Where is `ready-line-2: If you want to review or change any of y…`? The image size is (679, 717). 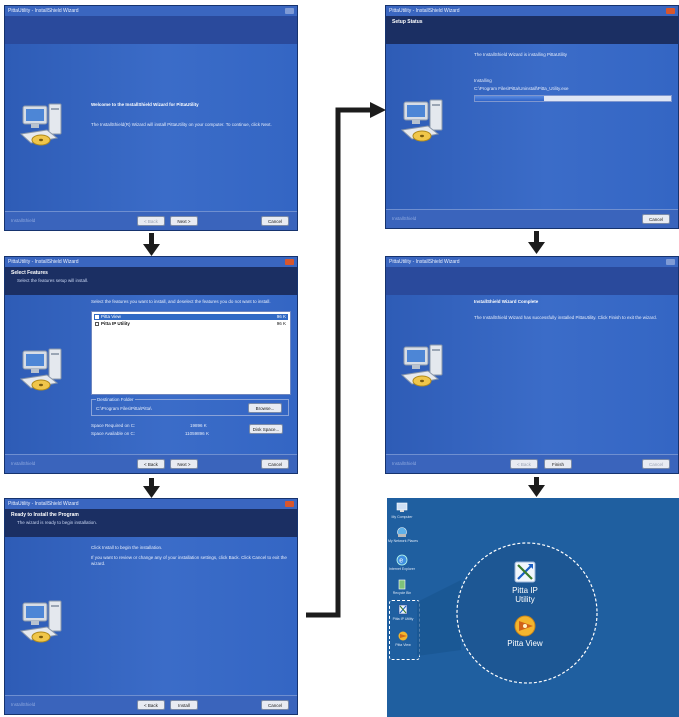
ready-line-2: If you want to review or change any of y… is located at coordinates (189, 557).